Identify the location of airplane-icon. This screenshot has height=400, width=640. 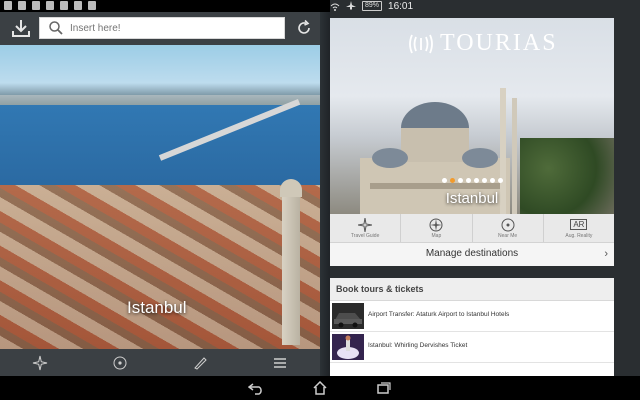
(351, 5).